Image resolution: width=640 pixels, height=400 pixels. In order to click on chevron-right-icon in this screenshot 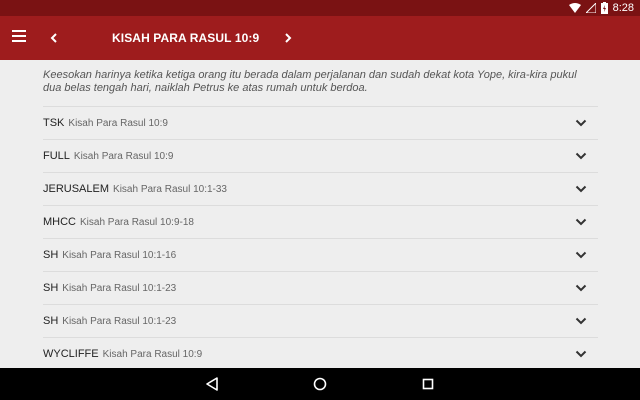, I will do `click(288, 38)`.